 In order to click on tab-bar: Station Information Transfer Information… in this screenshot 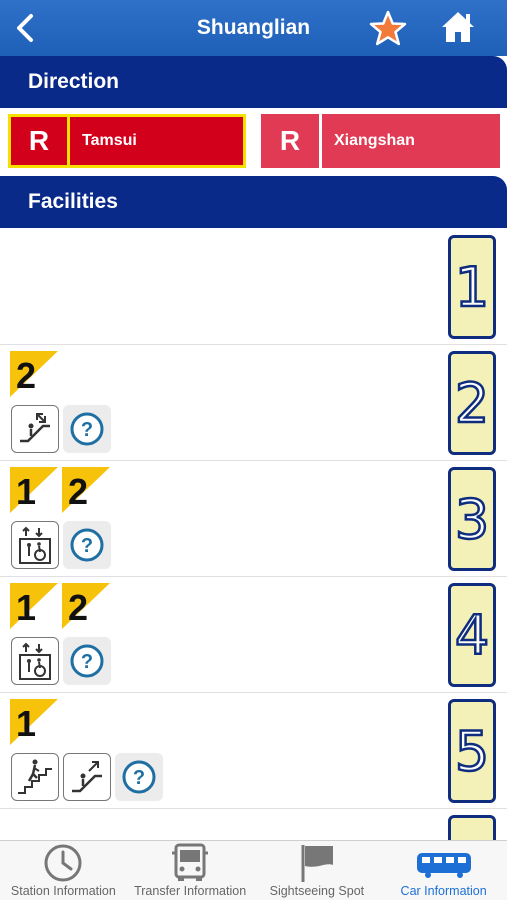, I will do `click(253, 870)`.